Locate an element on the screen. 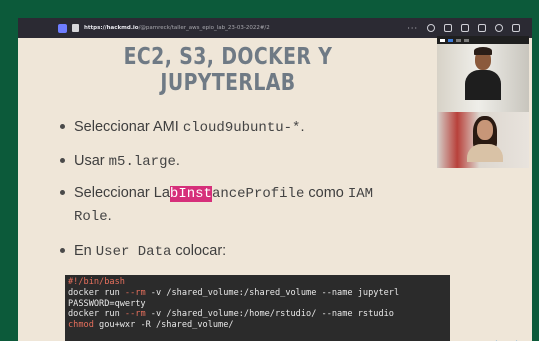 The image size is (539, 341). bullet-text: En User Data colocar: is located at coordinates (150, 251).